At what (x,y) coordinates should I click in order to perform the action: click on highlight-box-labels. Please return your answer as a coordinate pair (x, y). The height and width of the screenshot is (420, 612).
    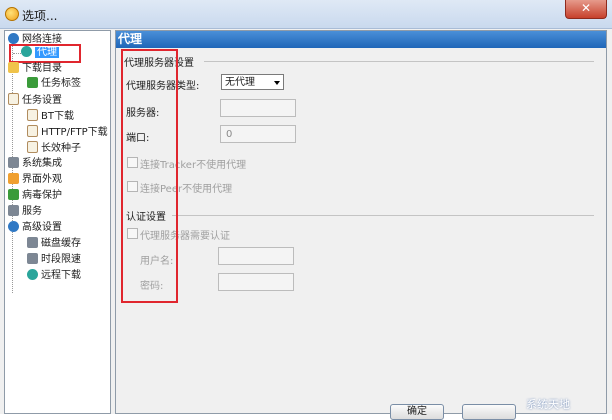
    Looking at the image, I should click on (149, 176).